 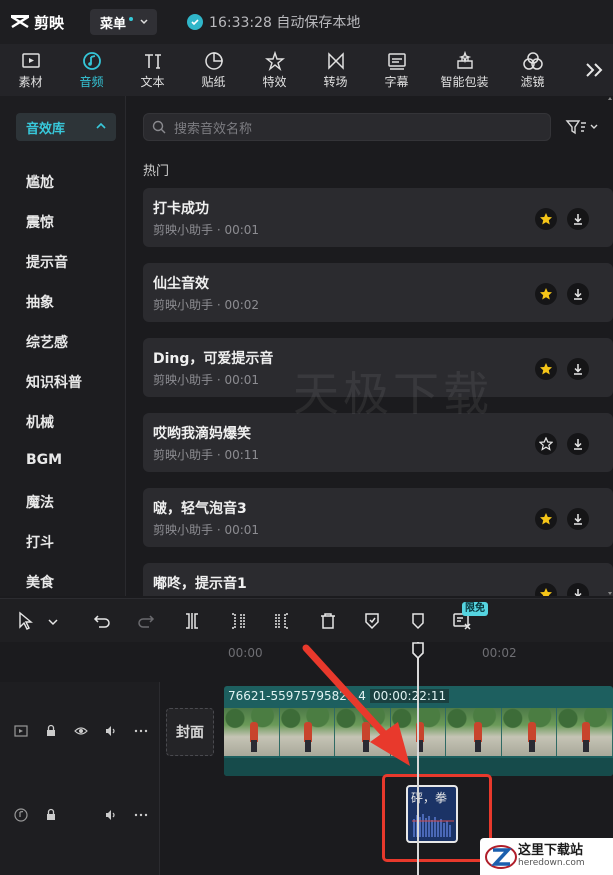 I want to click on tool-label: 滤镜, so click(x=532, y=81).